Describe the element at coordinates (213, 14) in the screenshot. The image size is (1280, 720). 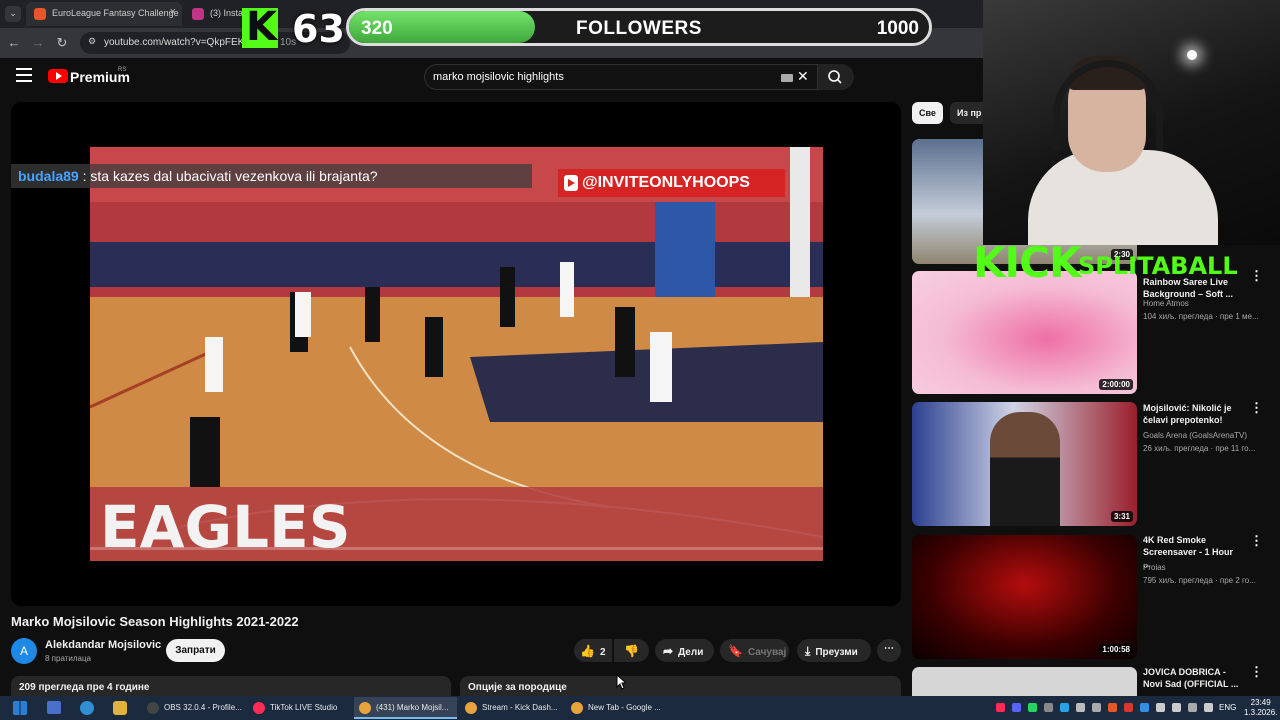
I see `browser-tab: (3) Instagr` at that location.